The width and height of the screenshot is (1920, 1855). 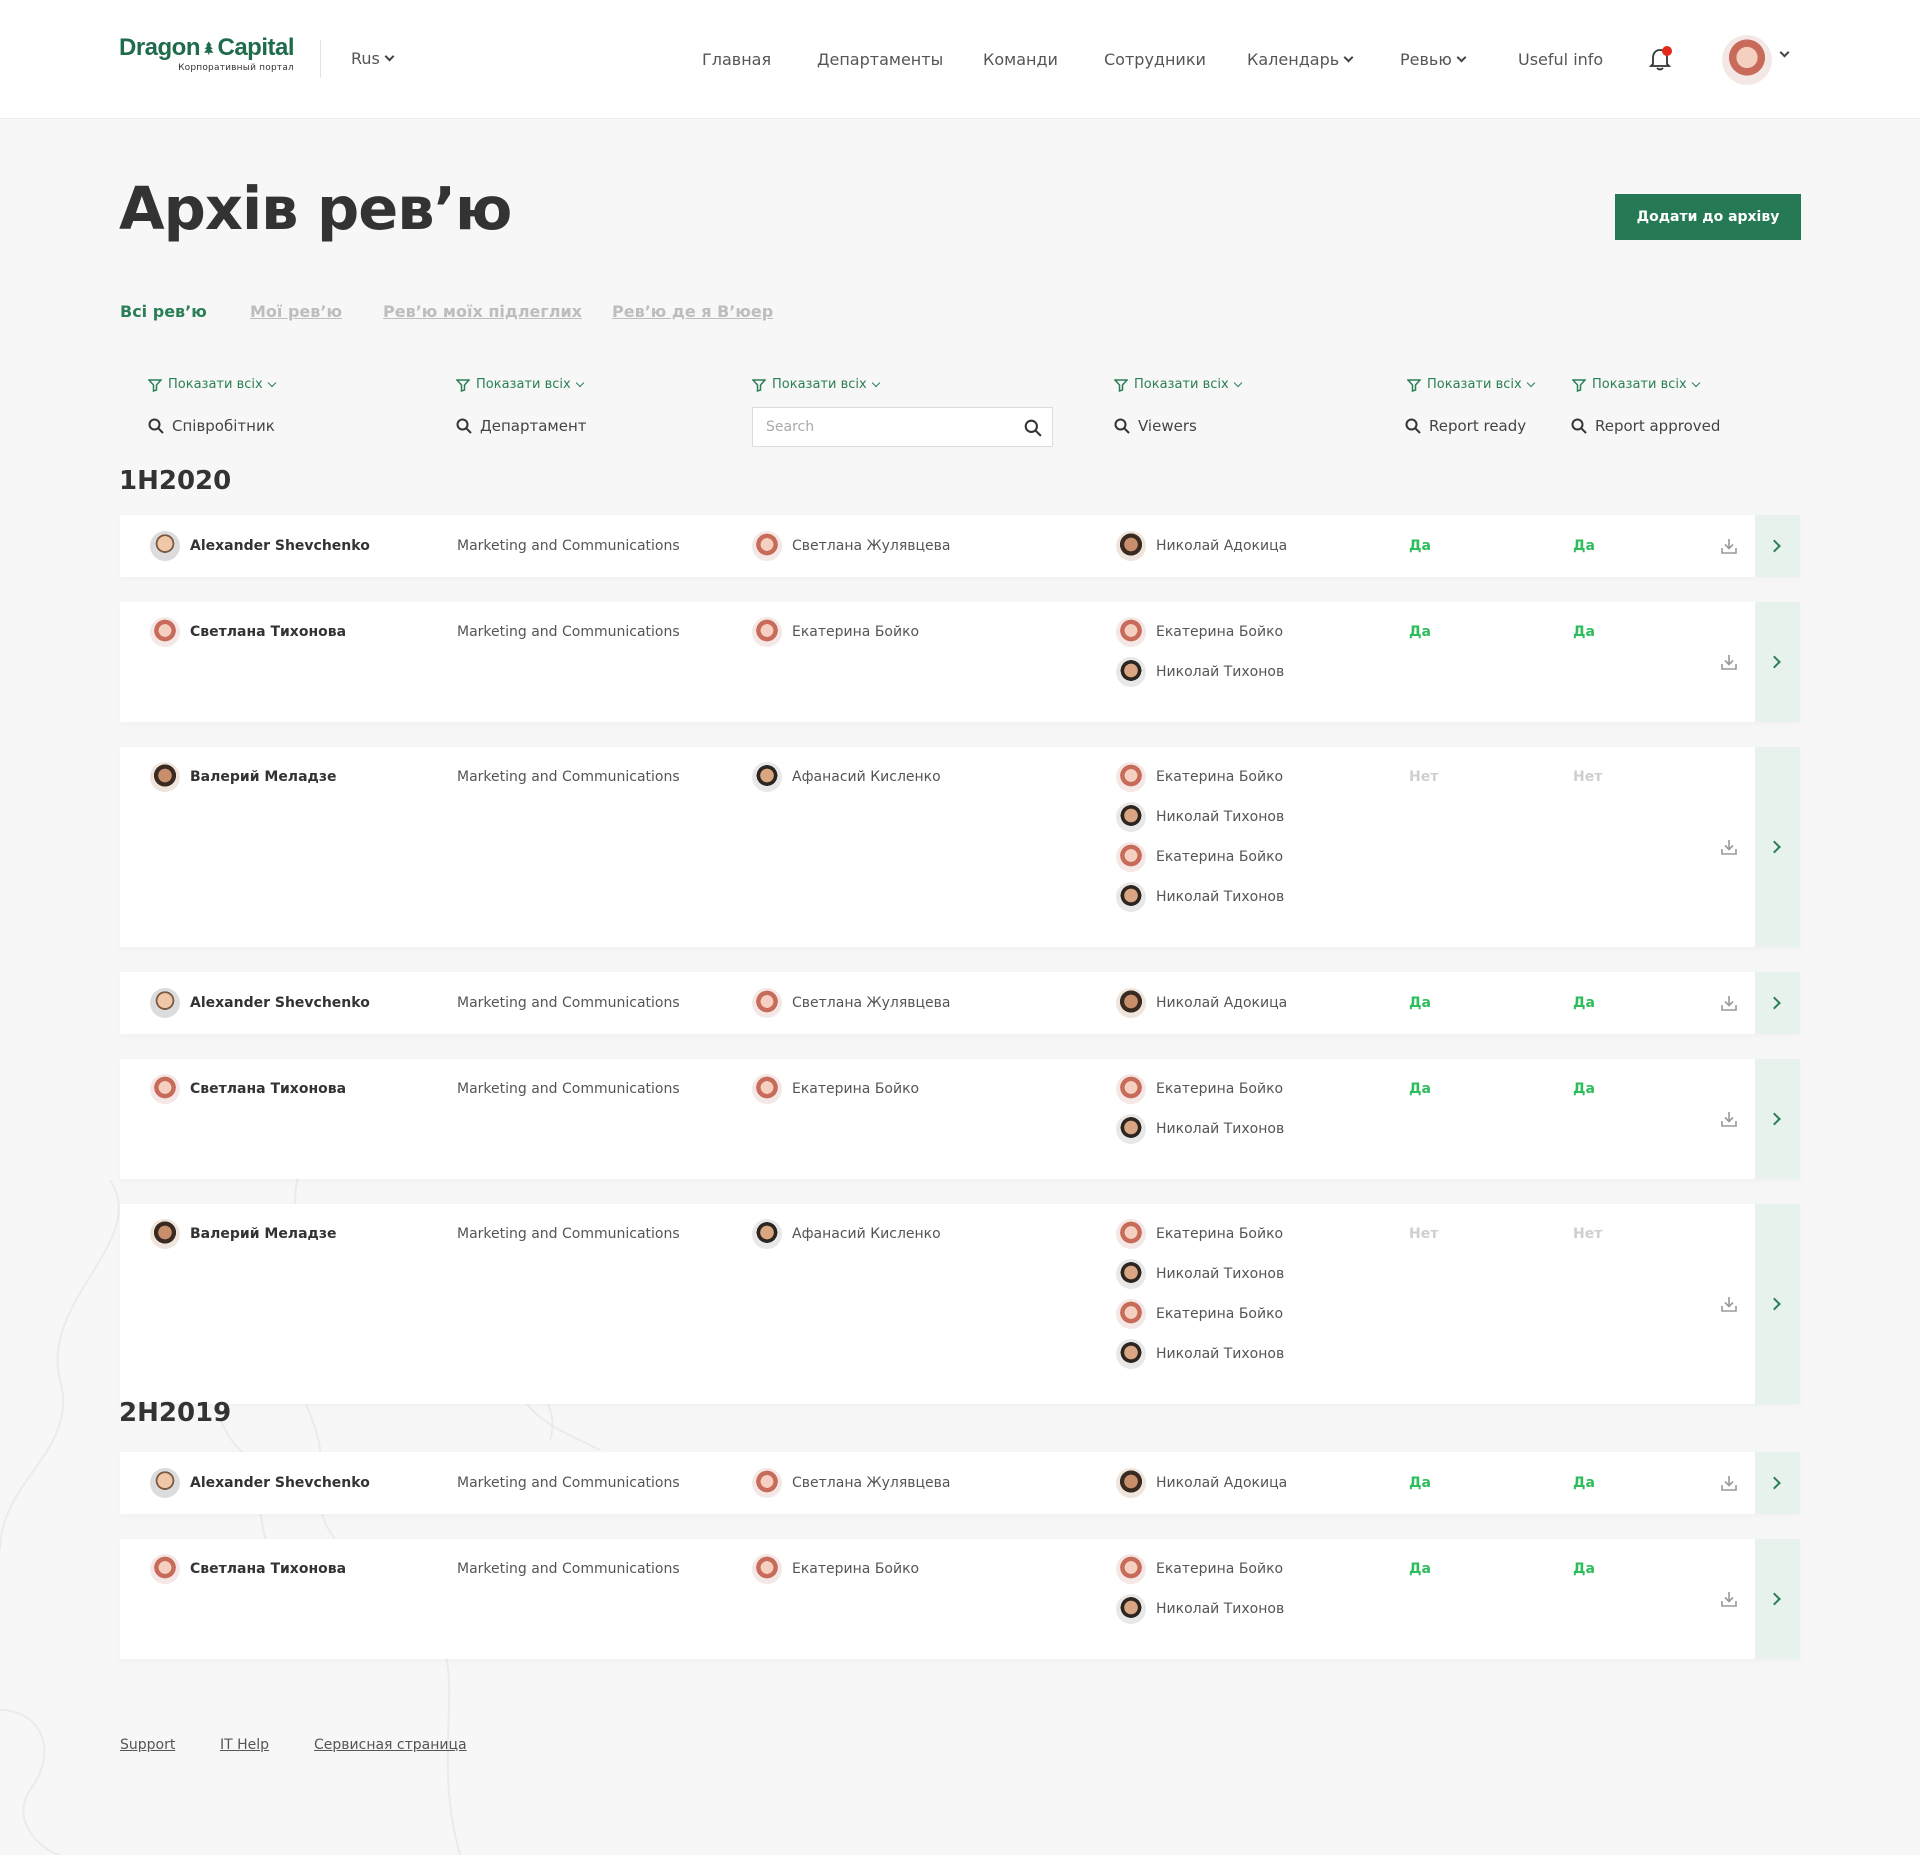 I want to click on footer-service-page-link: Сервисная страница, so click(x=390, y=1745).